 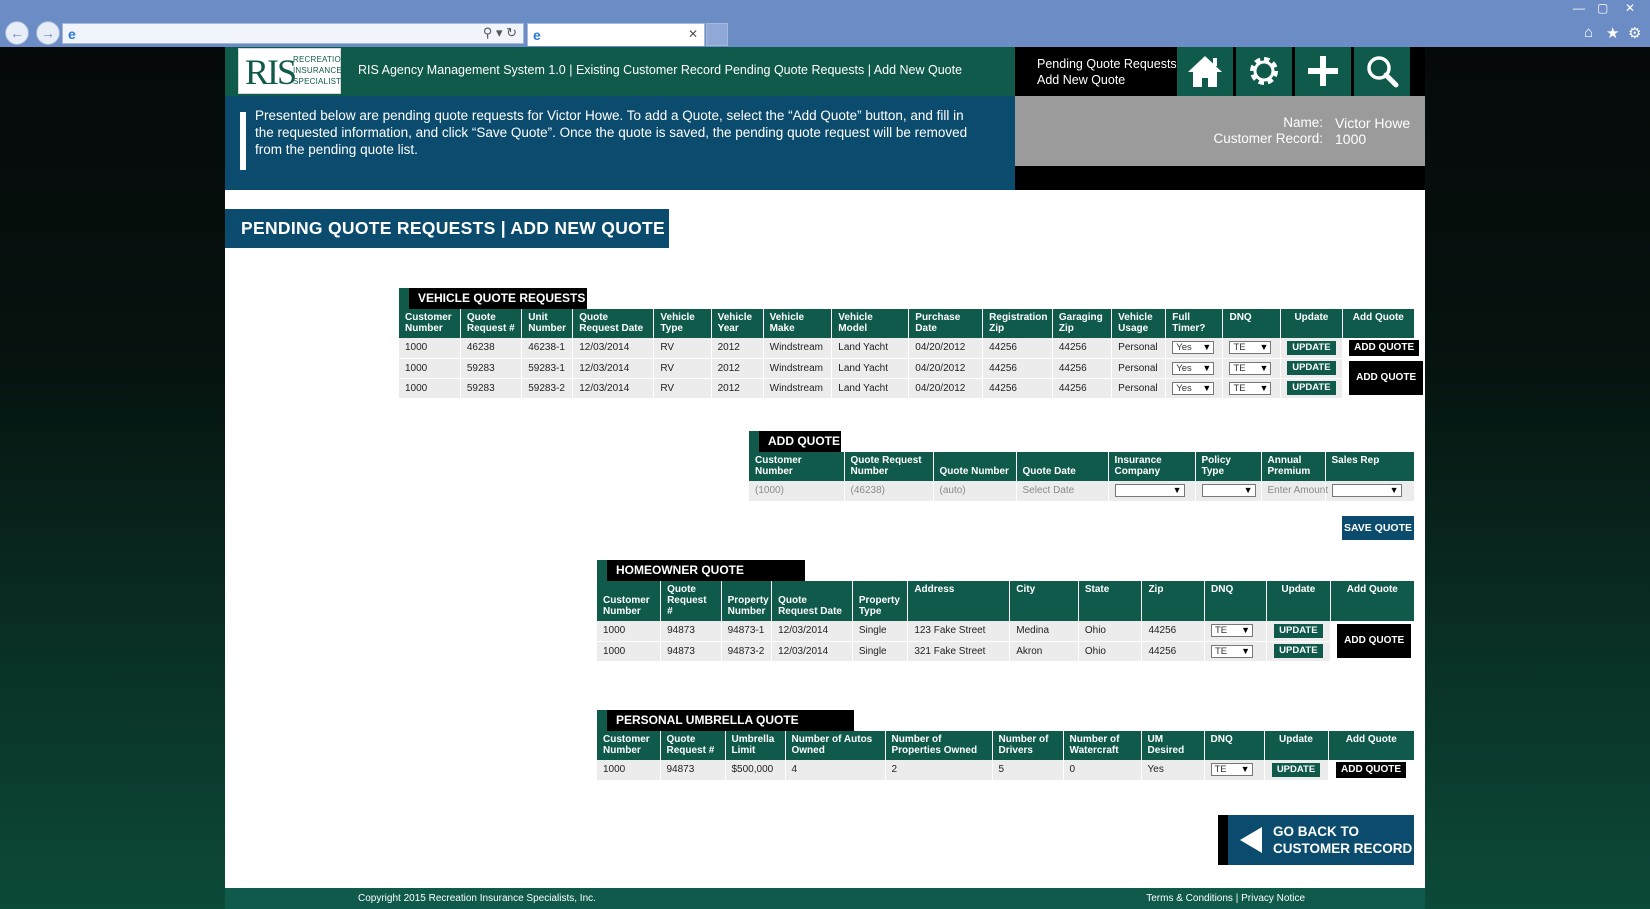 What do you see at coordinates (1630, 8) in the screenshot?
I see `close-window-icon: ✕` at bounding box center [1630, 8].